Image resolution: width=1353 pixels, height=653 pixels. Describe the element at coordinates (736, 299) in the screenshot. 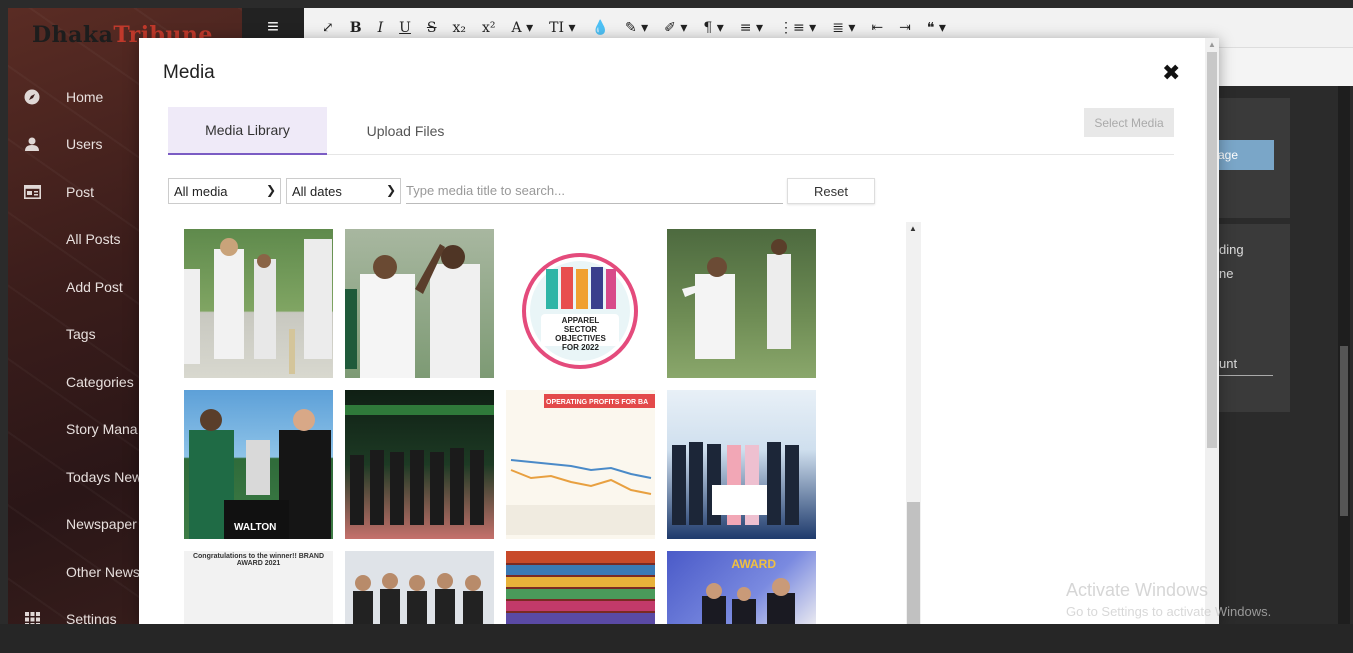

I see `cricket-fielders-image` at that location.